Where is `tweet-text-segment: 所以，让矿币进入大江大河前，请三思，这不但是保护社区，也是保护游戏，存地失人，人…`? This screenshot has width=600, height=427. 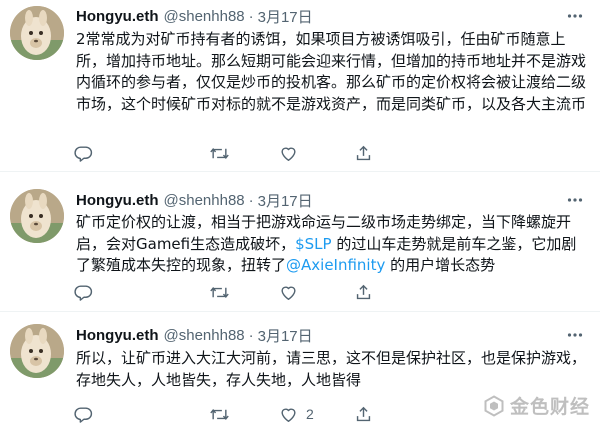
tweet-text-segment: 所以，让矿币进入大江大河前，请三思，这不但是保护社区，也是保护游戏，存地失人，人… is located at coordinates (331, 369).